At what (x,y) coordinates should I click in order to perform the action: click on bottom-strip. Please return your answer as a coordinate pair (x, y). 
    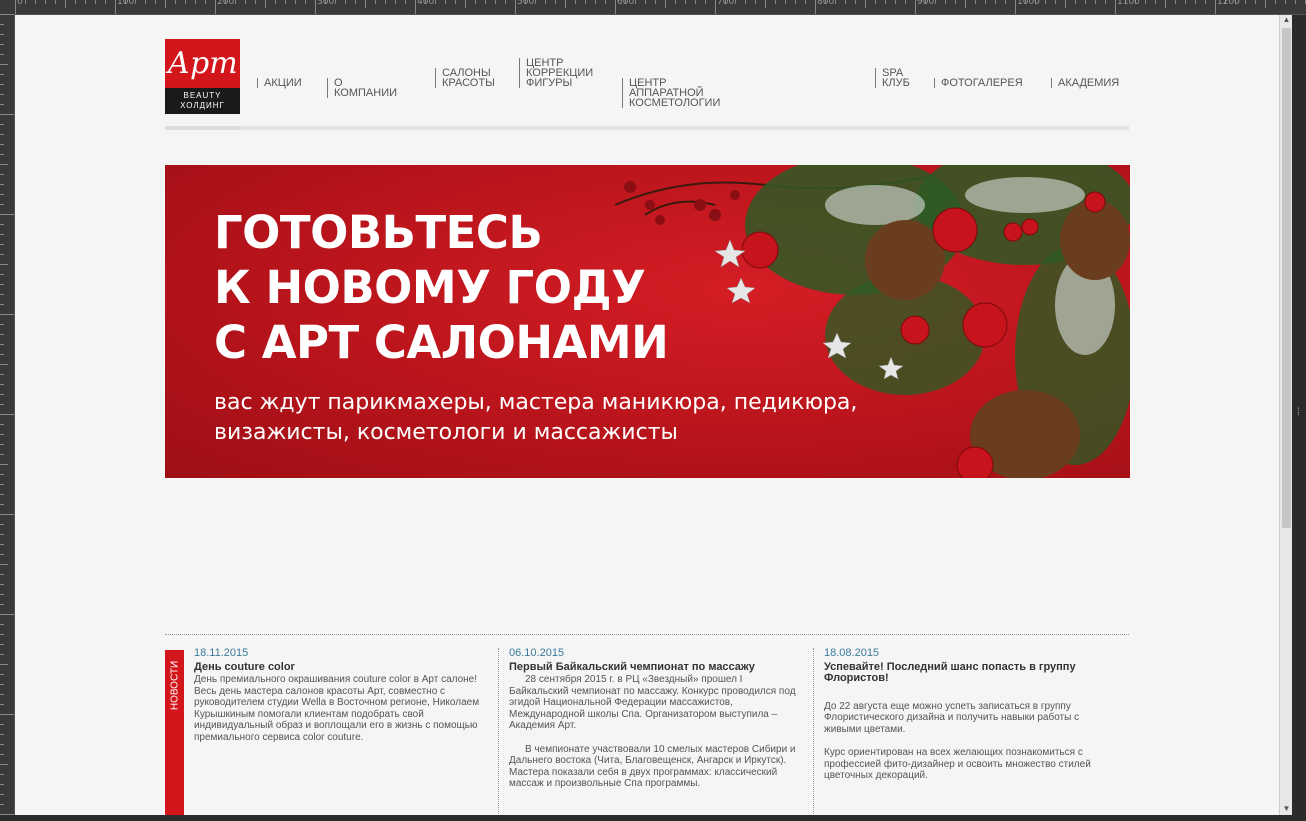
    Looking at the image, I should click on (653, 818).